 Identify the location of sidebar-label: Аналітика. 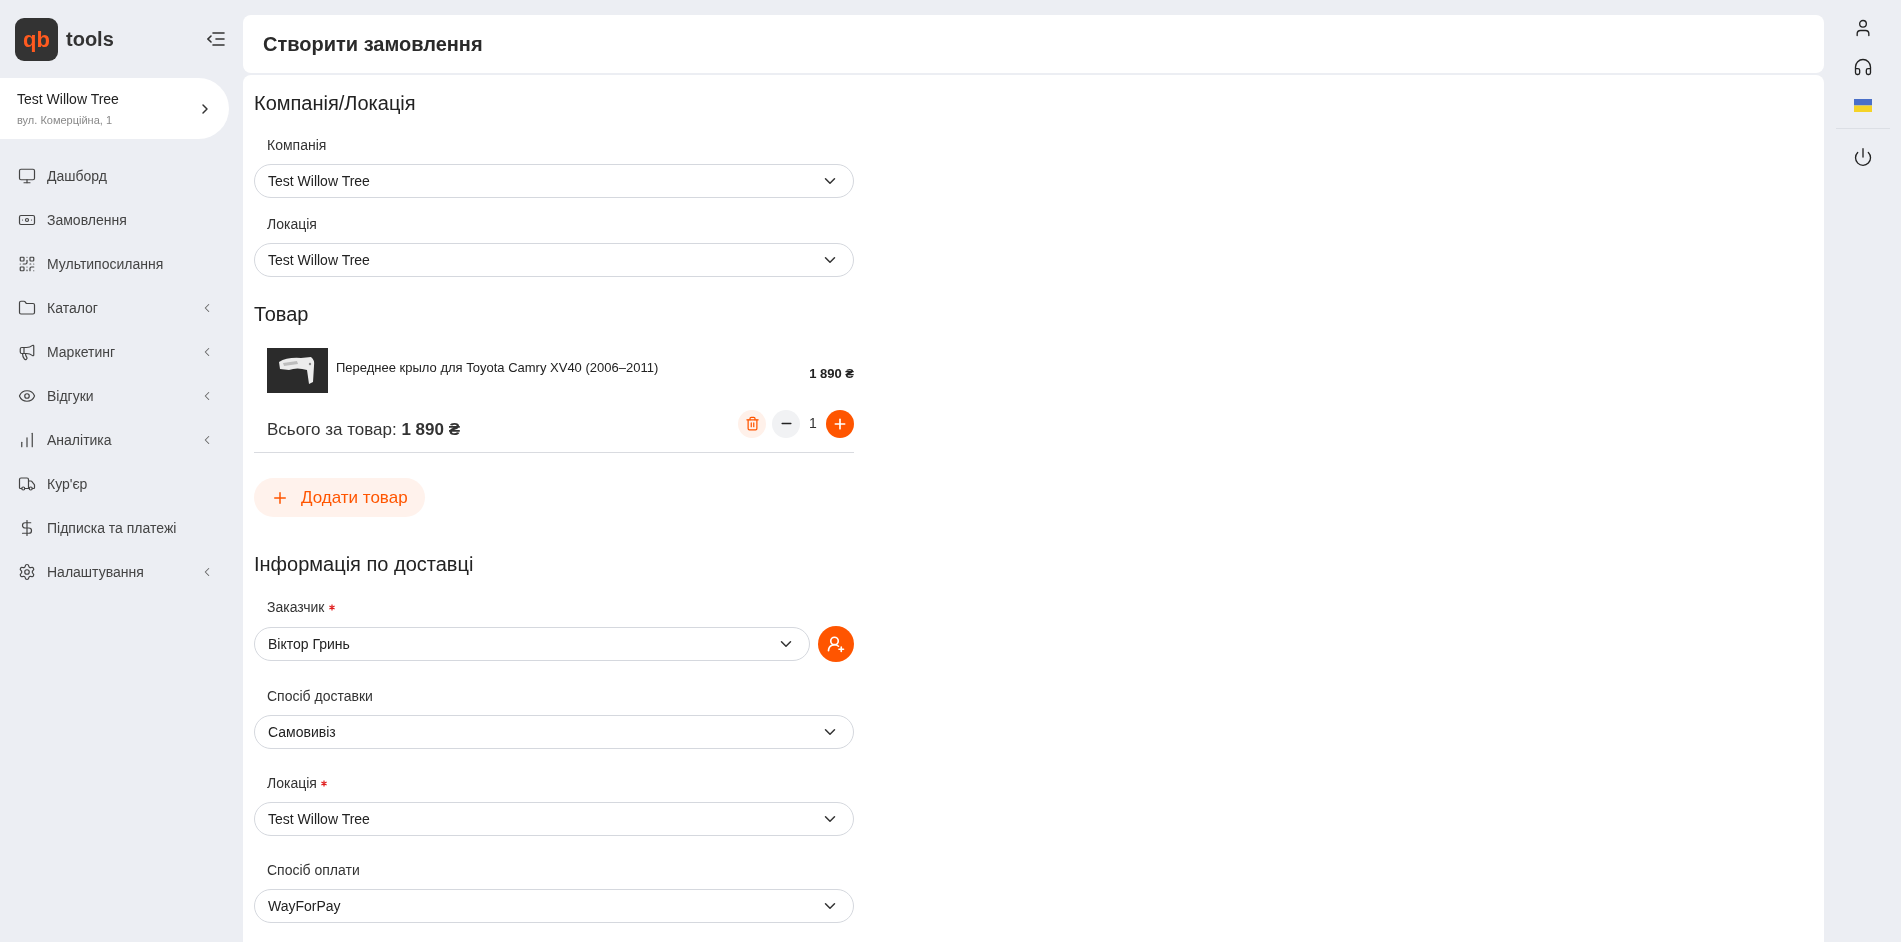
(79, 440).